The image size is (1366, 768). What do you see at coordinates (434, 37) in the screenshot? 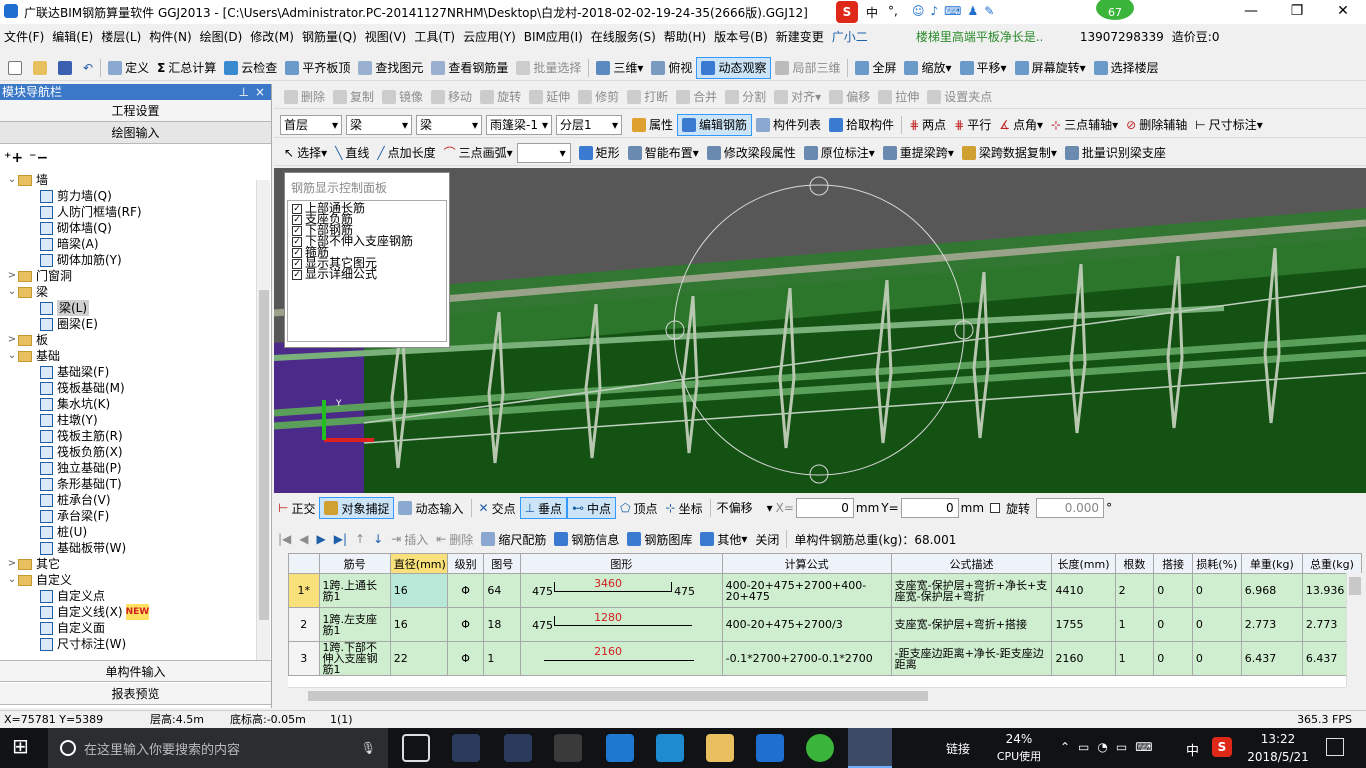
I see `menu-tools: 工具(T)` at bounding box center [434, 37].